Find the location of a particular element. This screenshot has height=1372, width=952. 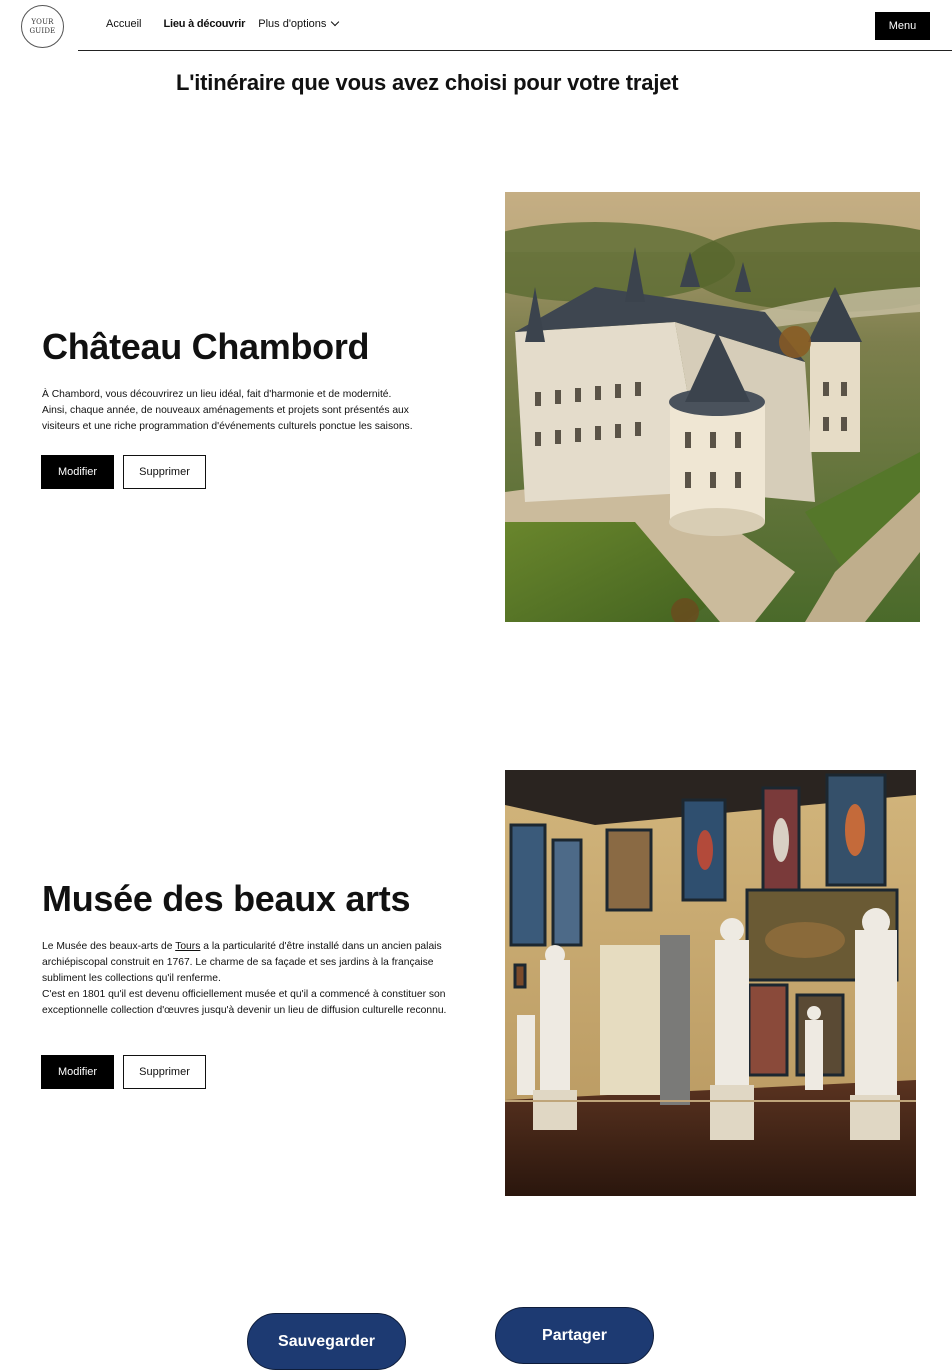

logo: YOUR GUIDE is located at coordinates (42, 26).